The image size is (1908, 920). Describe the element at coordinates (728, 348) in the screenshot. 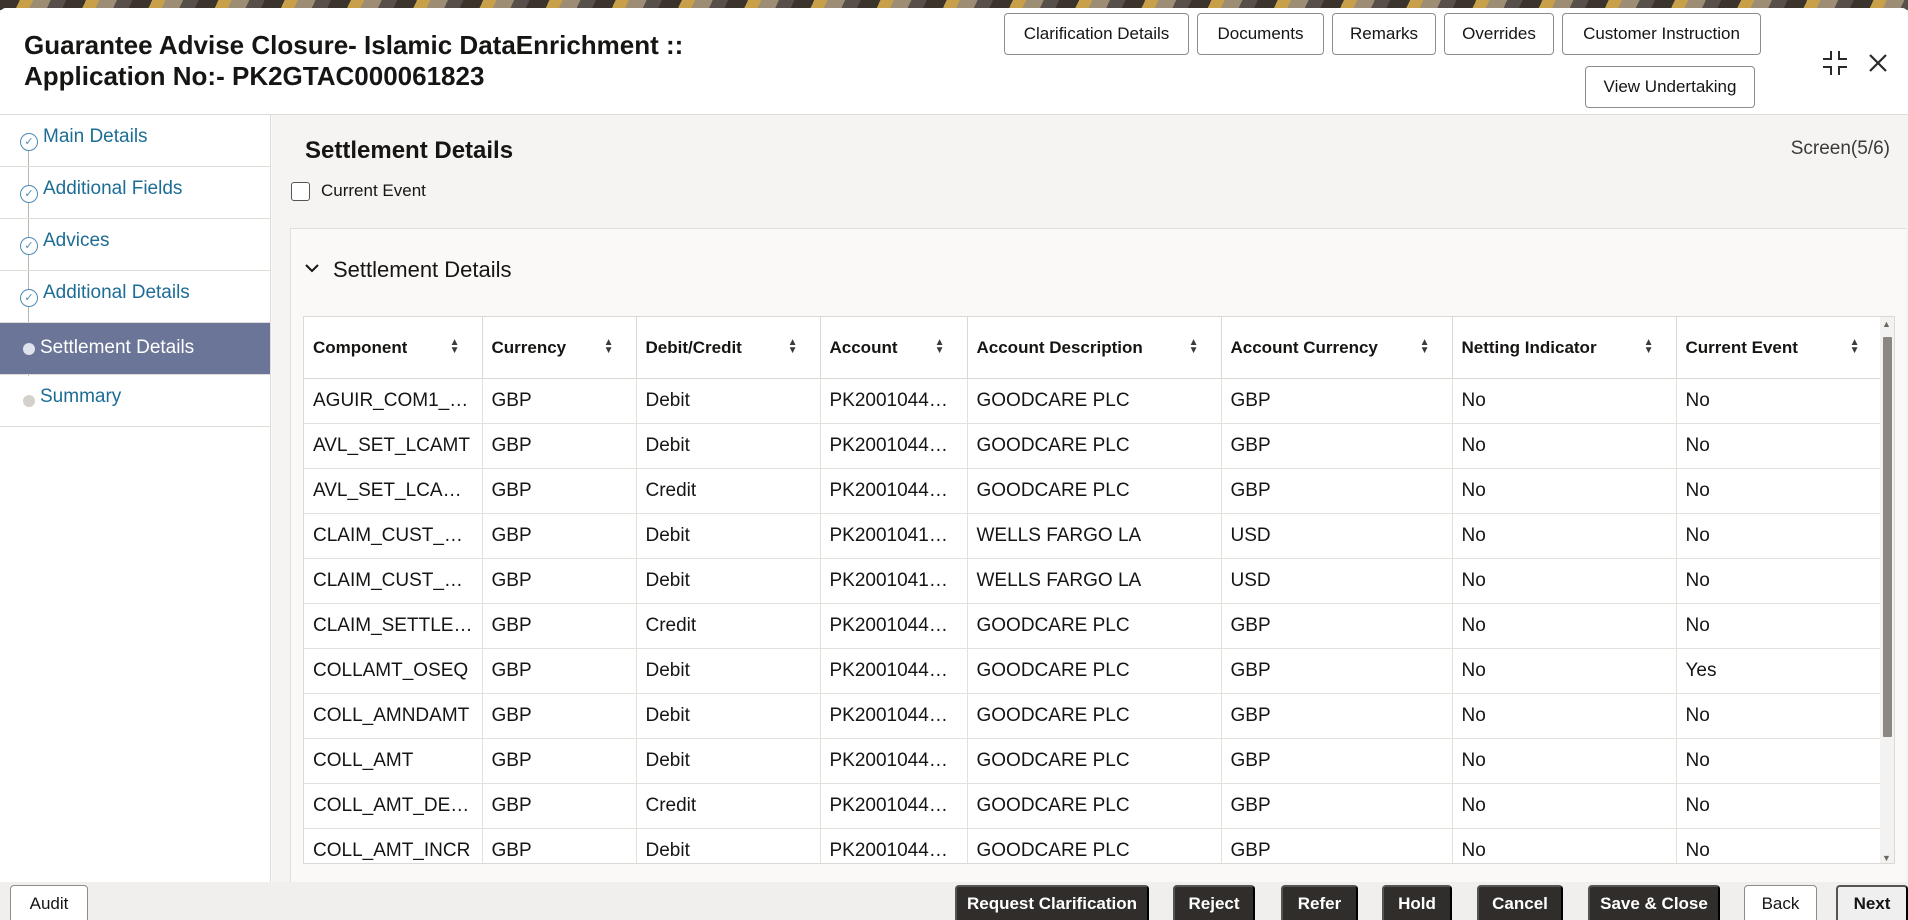

I see `column-header-debit-credit: Debit/Credit ▲ ▼` at that location.